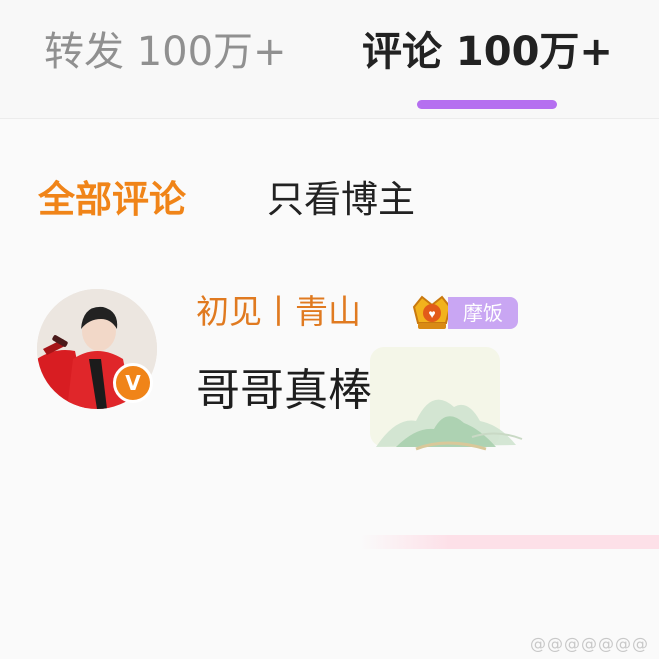  I want to click on tab-reposts: 转发 100万+, so click(165, 52).